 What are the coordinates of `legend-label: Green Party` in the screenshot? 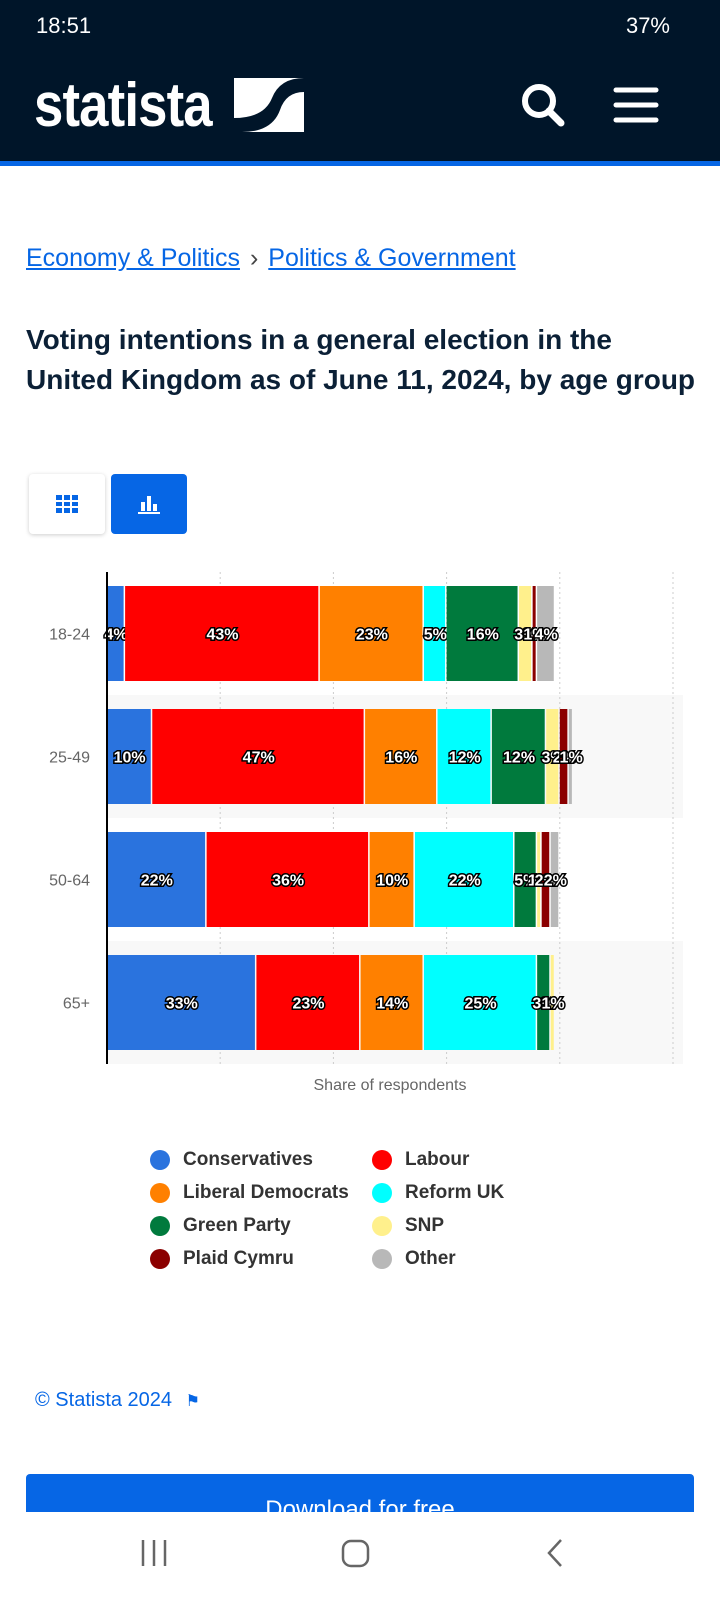 It's located at (237, 1225).